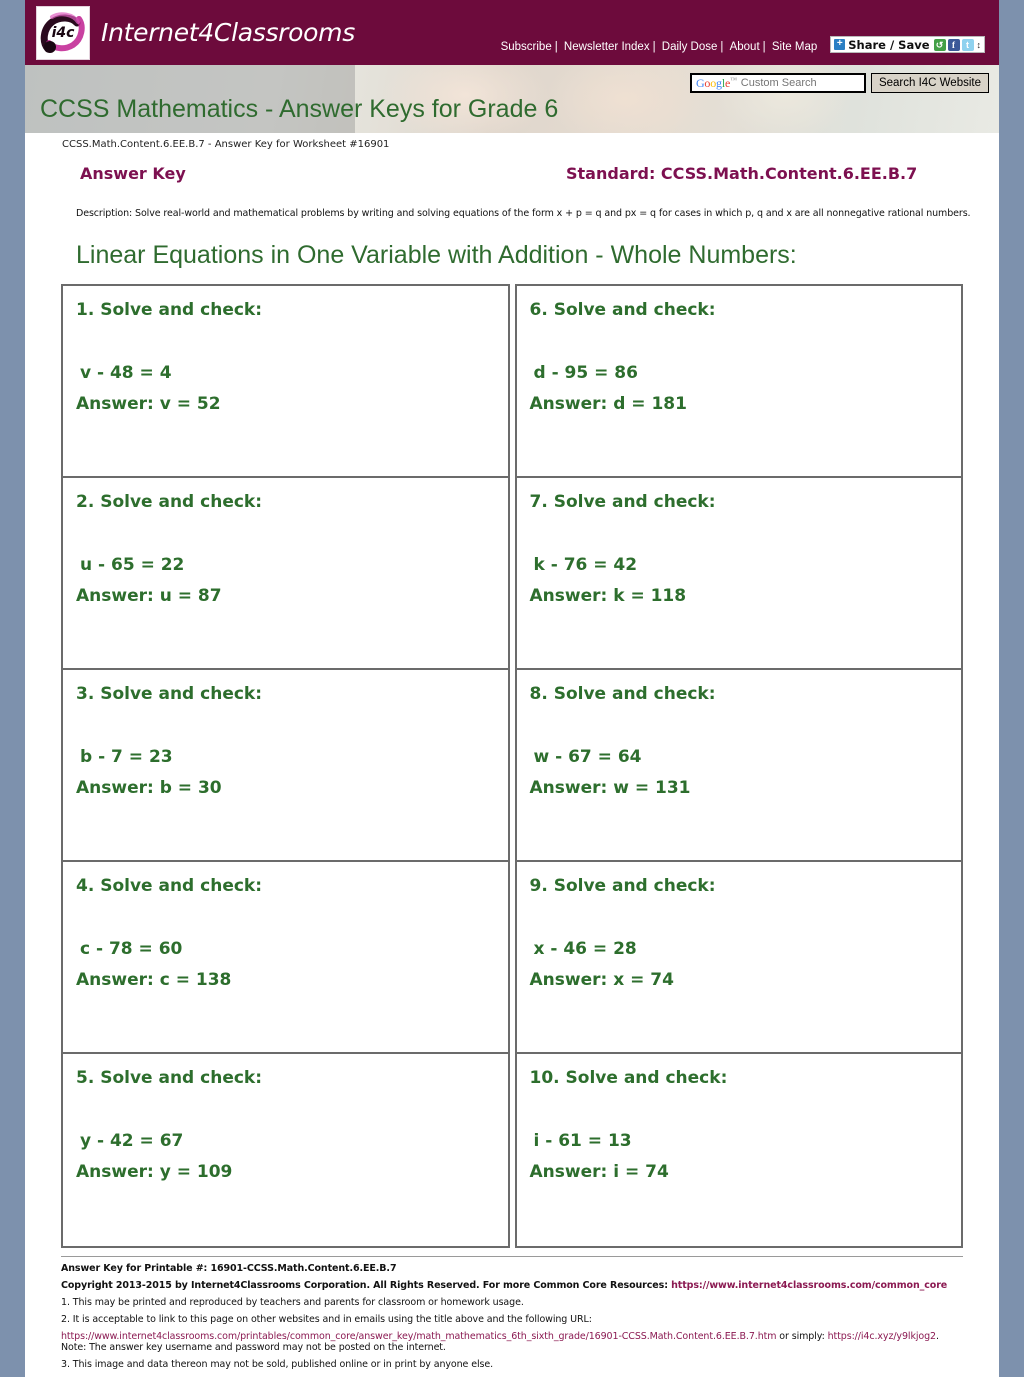 This screenshot has height=1377, width=1024. Describe the element at coordinates (228, 32) in the screenshot. I see `site-logo-text: Internet4Classrooms` at that location.